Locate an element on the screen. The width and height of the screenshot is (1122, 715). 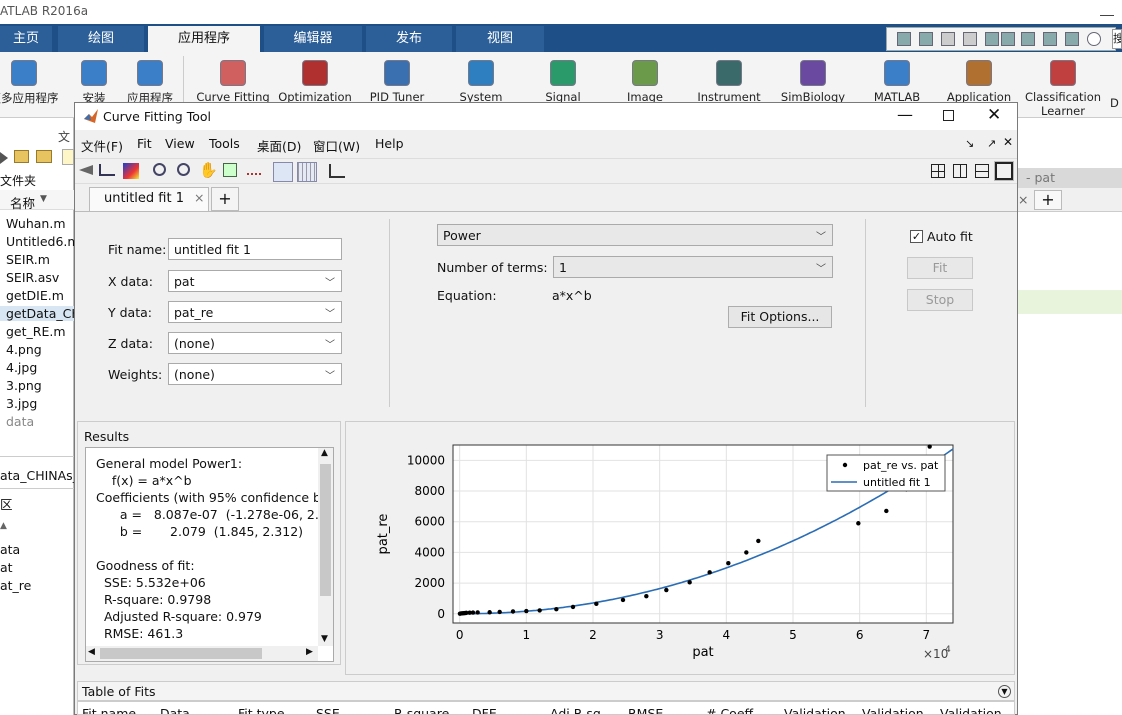
x-data-select: pat ﹀ is located at coordinates (255, 281).